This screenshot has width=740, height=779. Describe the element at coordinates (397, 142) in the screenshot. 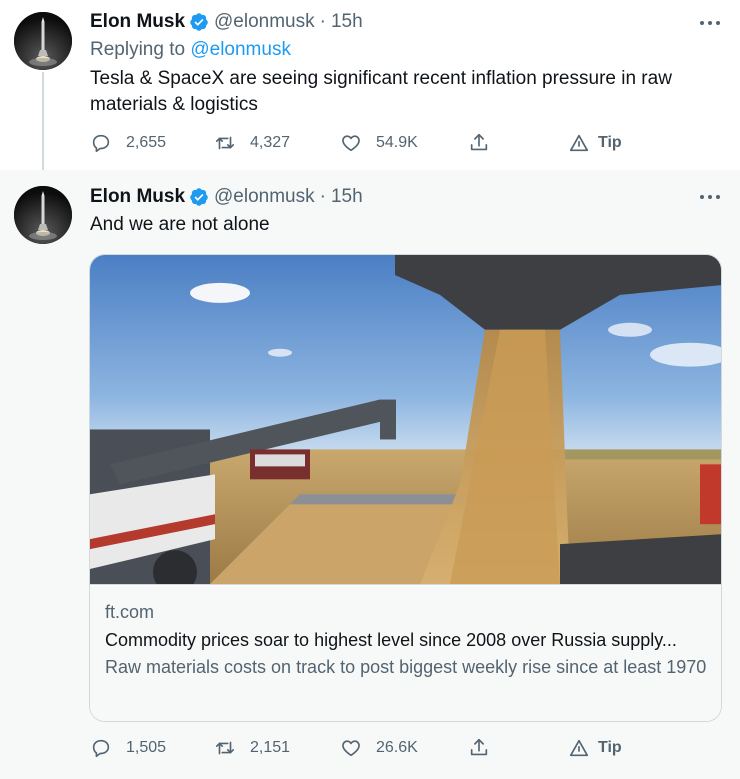

I see `like-count: 54.9K` at that location.